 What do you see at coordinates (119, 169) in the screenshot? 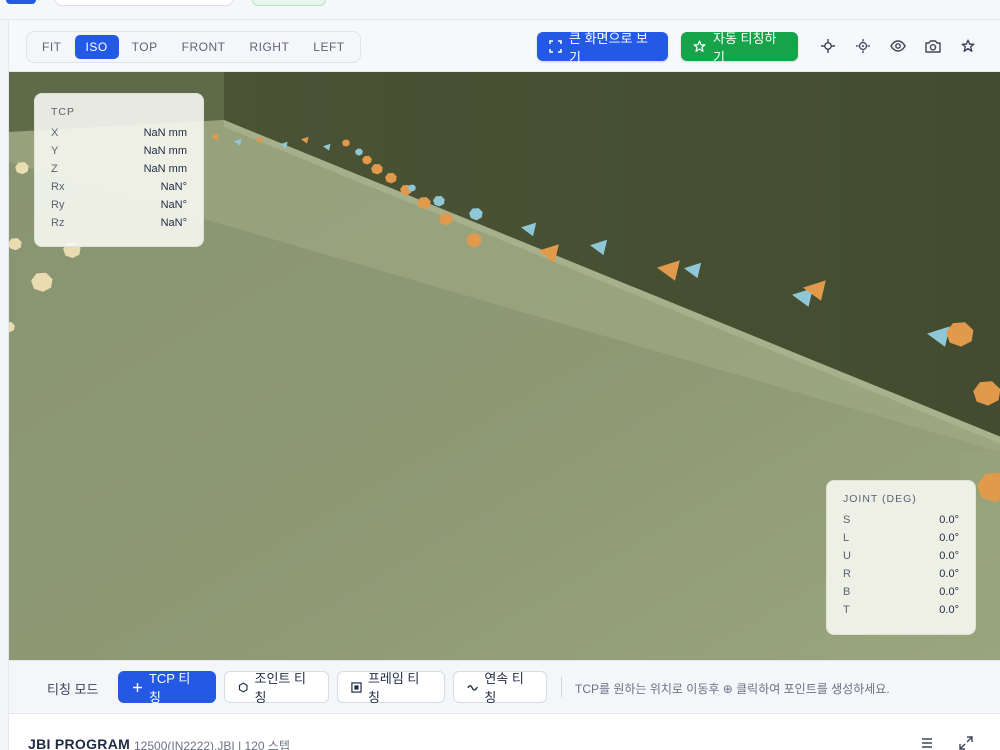
I see `tcp-row-z: Z NaN mm` at bounding box center [119, 169].